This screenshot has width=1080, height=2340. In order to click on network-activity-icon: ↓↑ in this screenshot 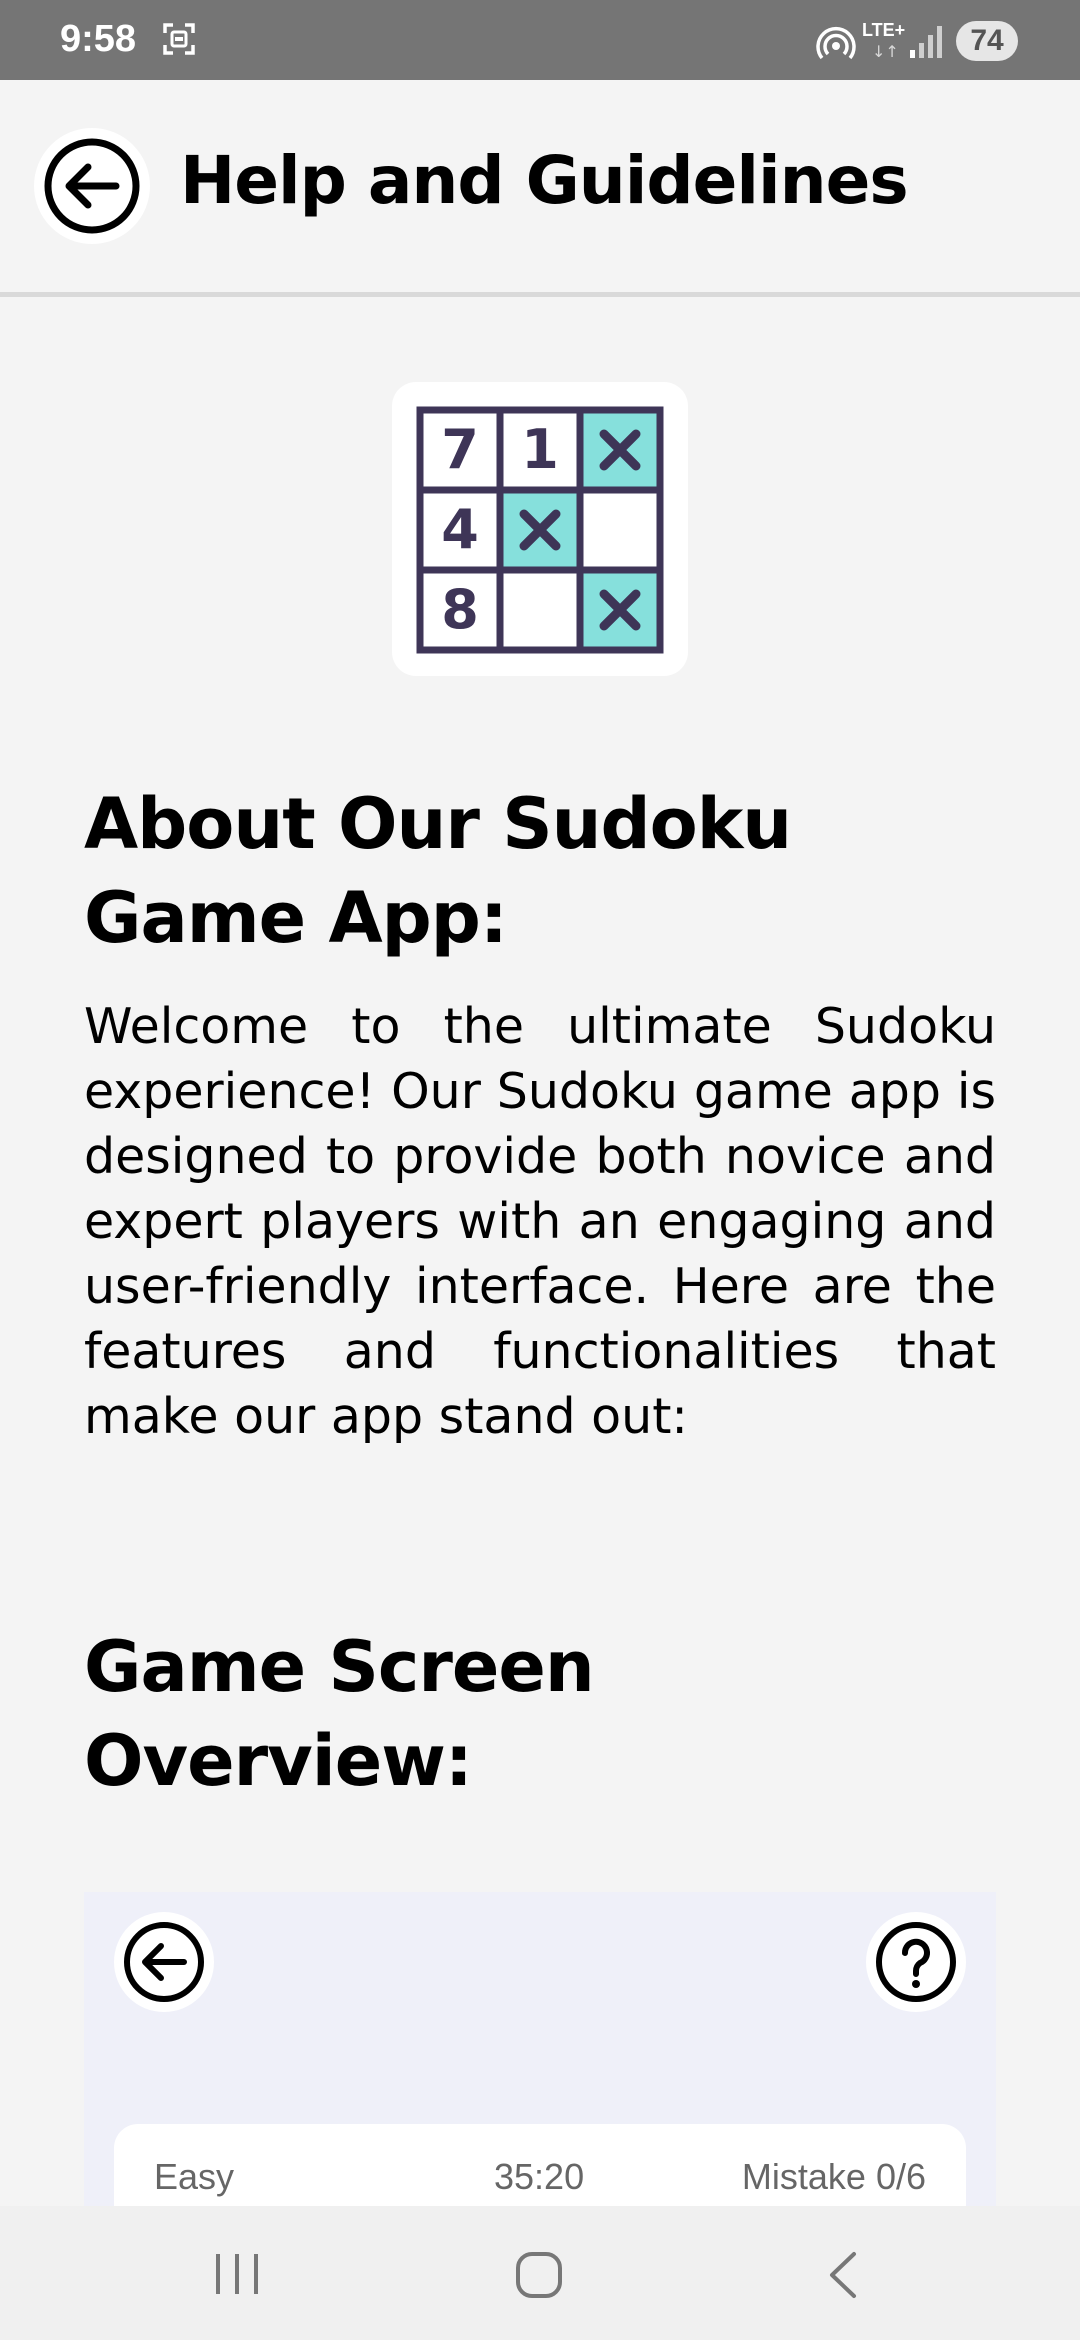, I will do `click(885, 51)`.